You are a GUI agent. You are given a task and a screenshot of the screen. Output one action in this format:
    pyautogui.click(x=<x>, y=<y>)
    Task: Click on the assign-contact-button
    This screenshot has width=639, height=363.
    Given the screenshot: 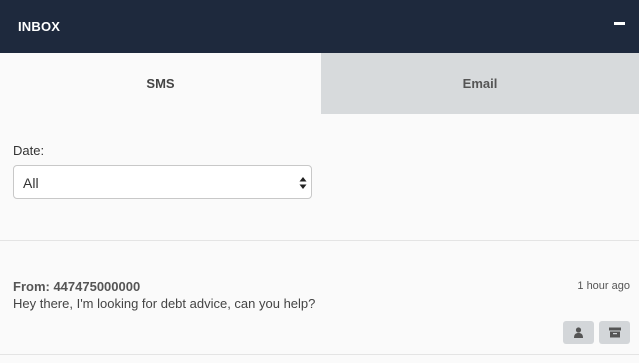 What is the action you would take?
    pyautogui.click(x=578, y=332)
    